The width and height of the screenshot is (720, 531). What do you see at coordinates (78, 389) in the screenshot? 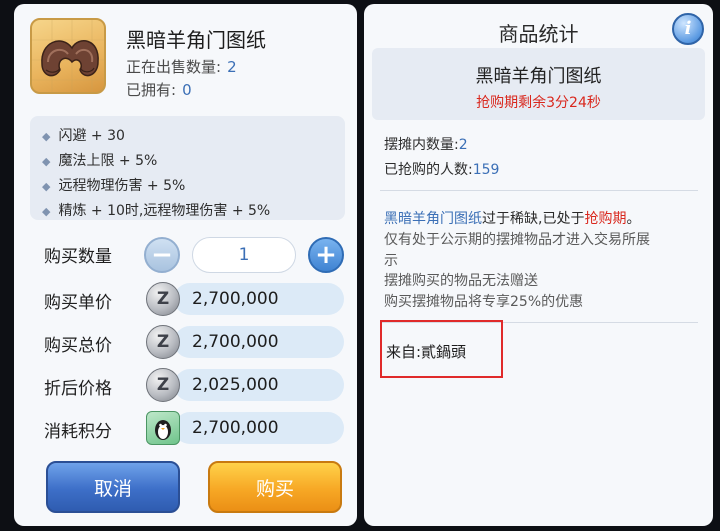
I see `discount-price-label: 折后价格` at bounding box center [78, 389].